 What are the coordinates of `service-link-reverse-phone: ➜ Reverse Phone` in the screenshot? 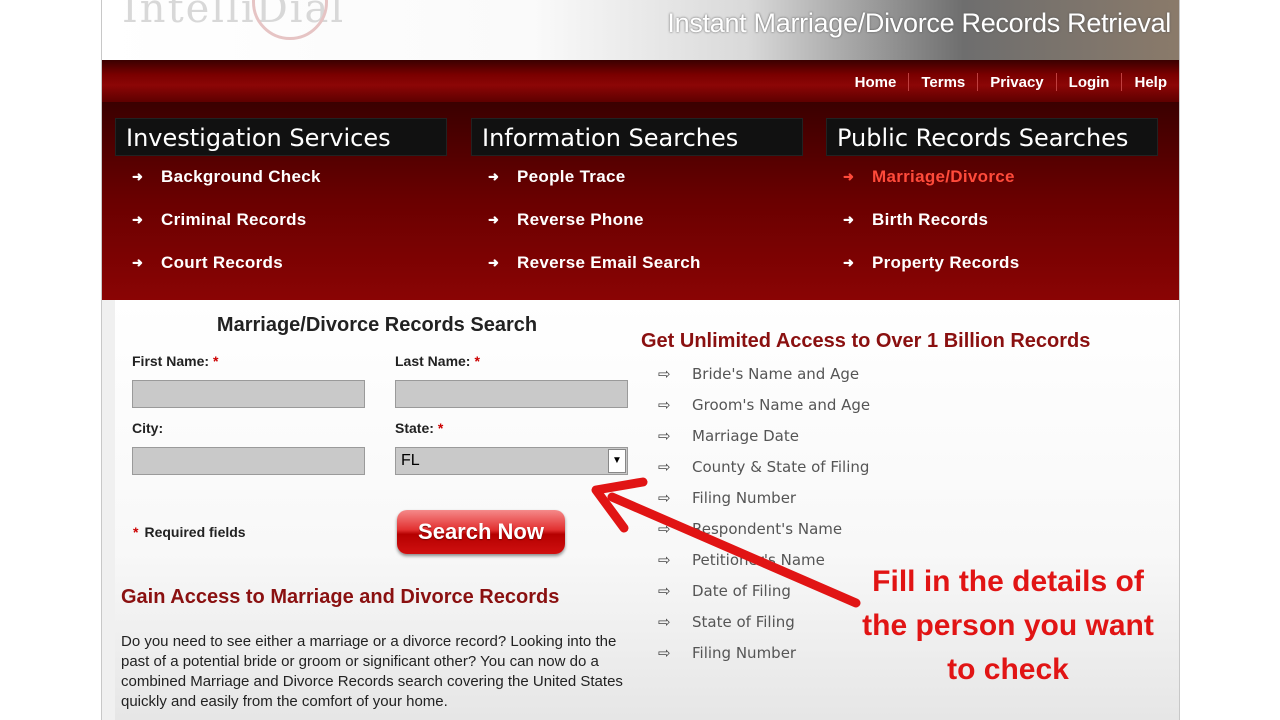 It's located at (637, 228).